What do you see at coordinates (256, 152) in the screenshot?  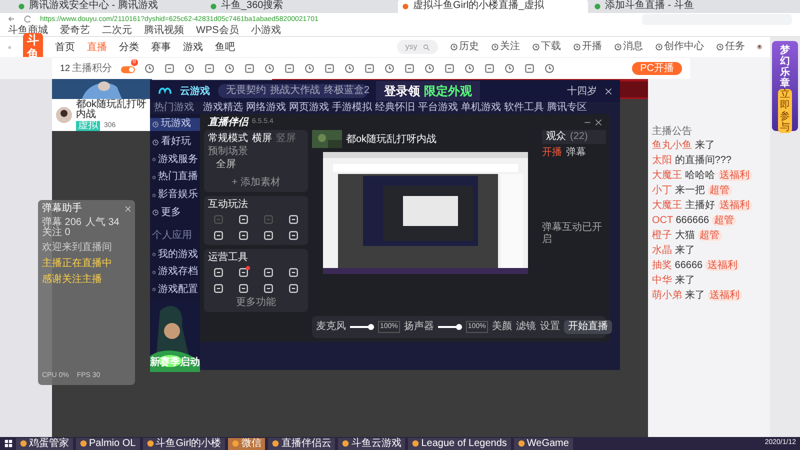 I see `scene-tab: 预制场景` at bounding box center [256, 152].